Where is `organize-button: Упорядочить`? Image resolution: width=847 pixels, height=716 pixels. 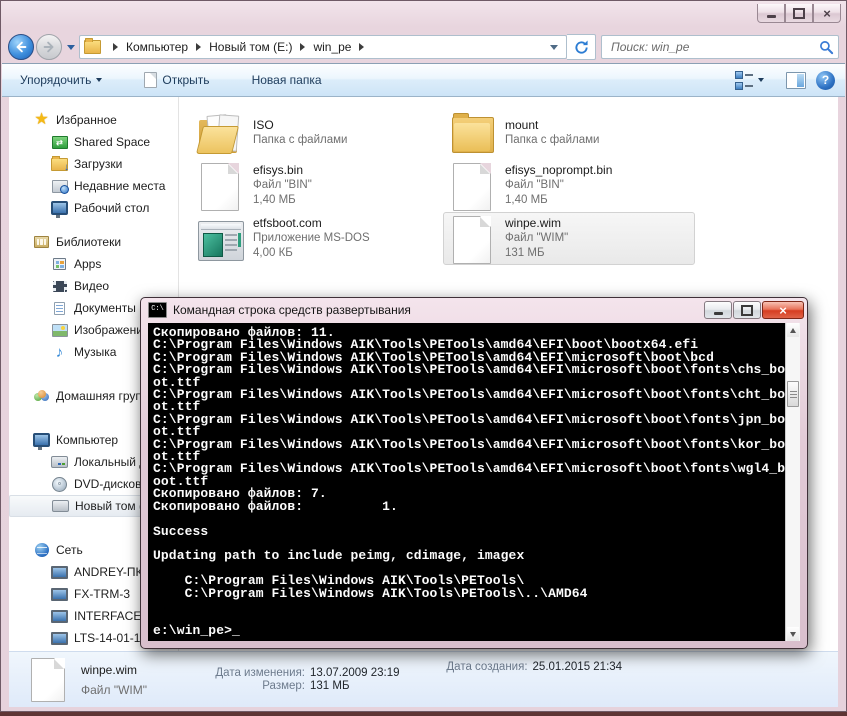 organize-button: Упорядочить is located at coordinates (61, 80).